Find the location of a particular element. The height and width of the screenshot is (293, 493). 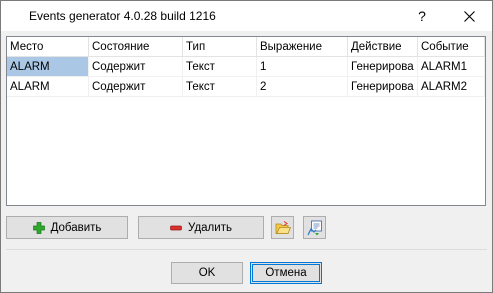

delete-button-label: Удалить is located at coordinates (210, 227).